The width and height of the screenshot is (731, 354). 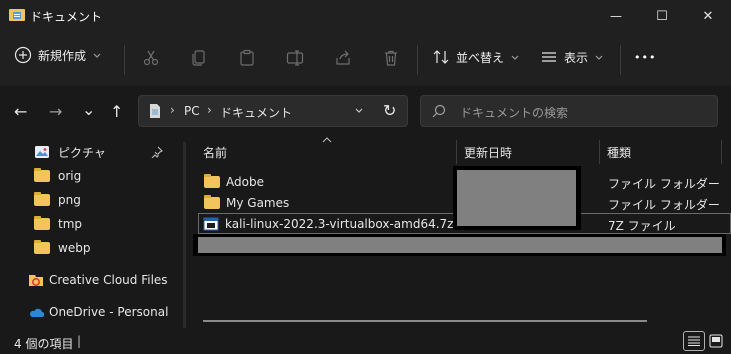 What do you see at coordinates (391, 58) in the screenshot?
I see `delete-icon` at bounding box center [391, 58].